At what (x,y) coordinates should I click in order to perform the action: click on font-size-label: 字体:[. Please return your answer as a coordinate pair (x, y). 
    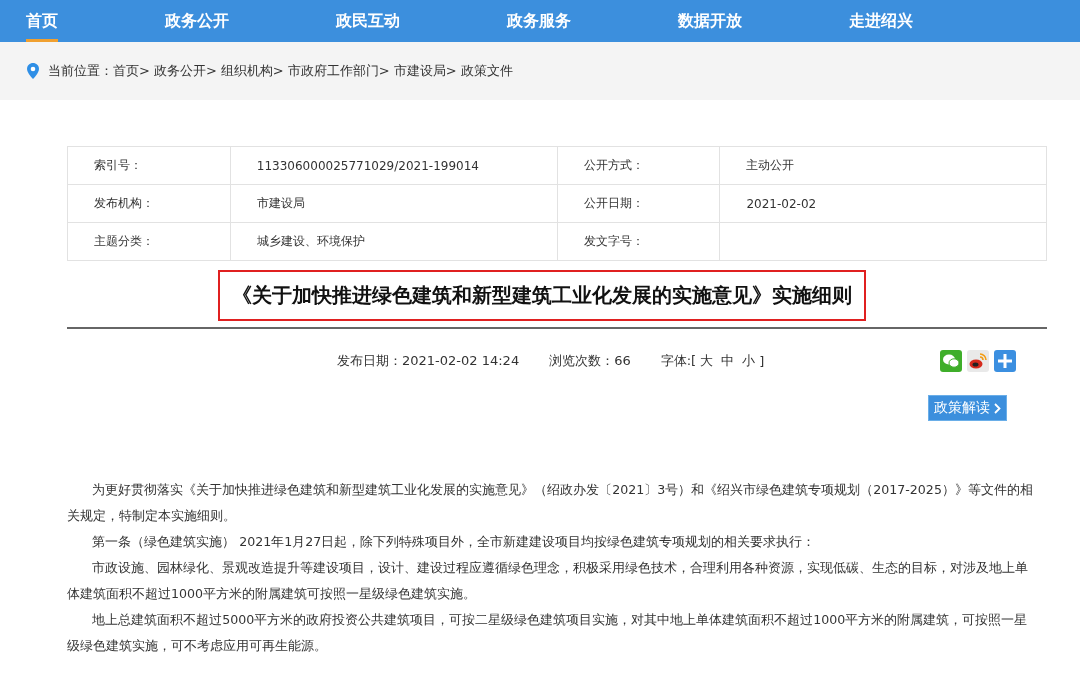
    Looking at the image, I should click on (678, 361).